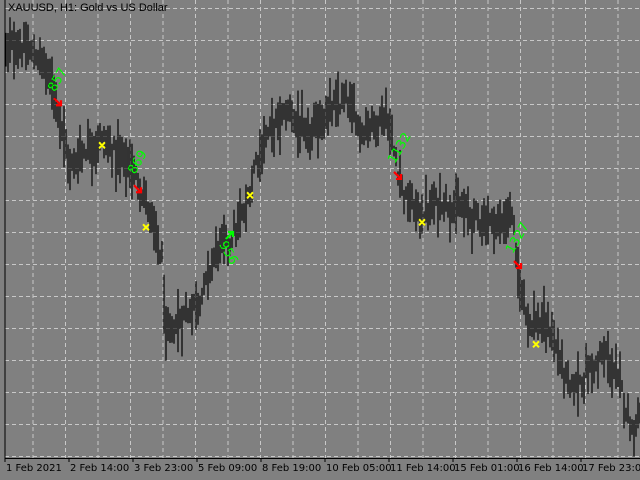 This screenshot has width=640, height=480. Describe the element at coordinates (423, 468) in the screenshot. I see `x-tick-label: 11 Feb 14:00` at that location.